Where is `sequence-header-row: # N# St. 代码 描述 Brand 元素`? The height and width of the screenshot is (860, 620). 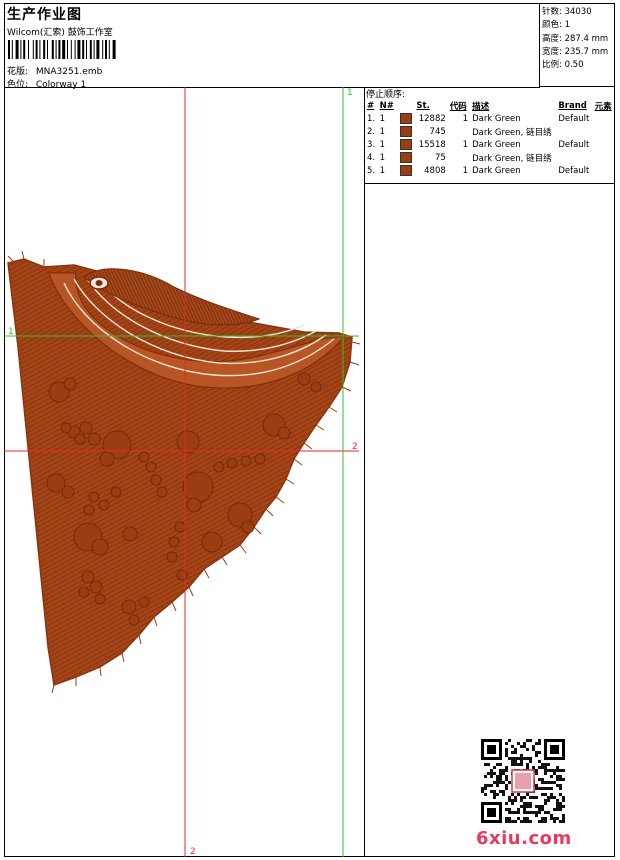
sequence-header-row: # N# St. 代码 描述 Brand 元素 is located at coordinates (490, 105).